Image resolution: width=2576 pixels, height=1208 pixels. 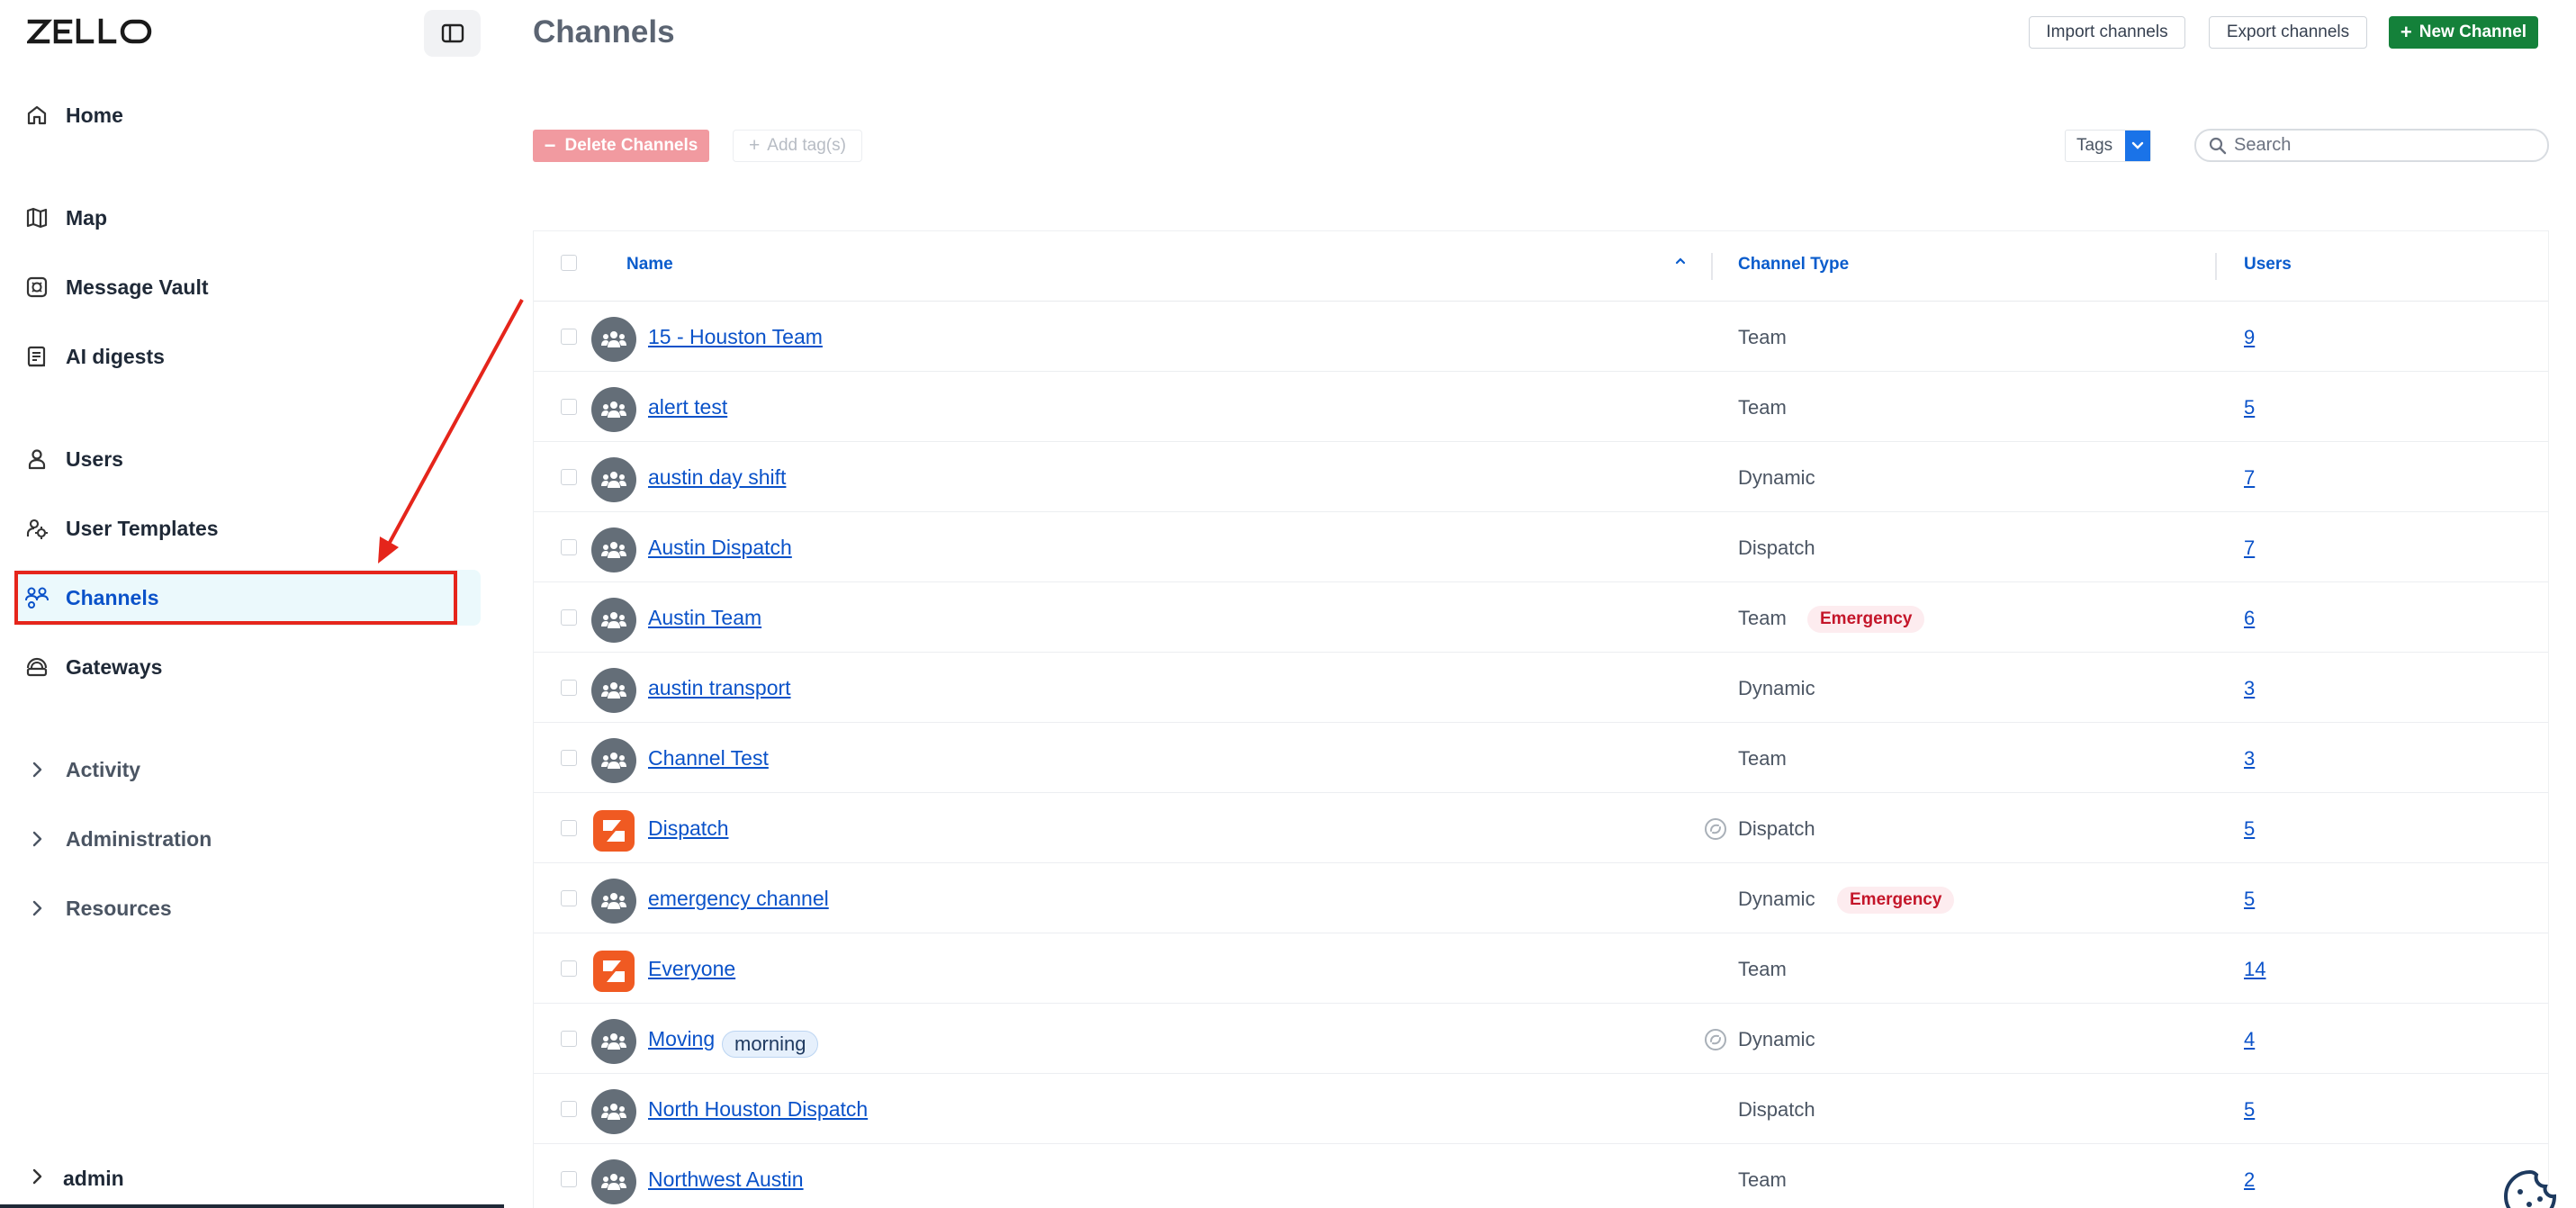 I want to click on shared-channel-icon, so click(x=1715, y=1039).